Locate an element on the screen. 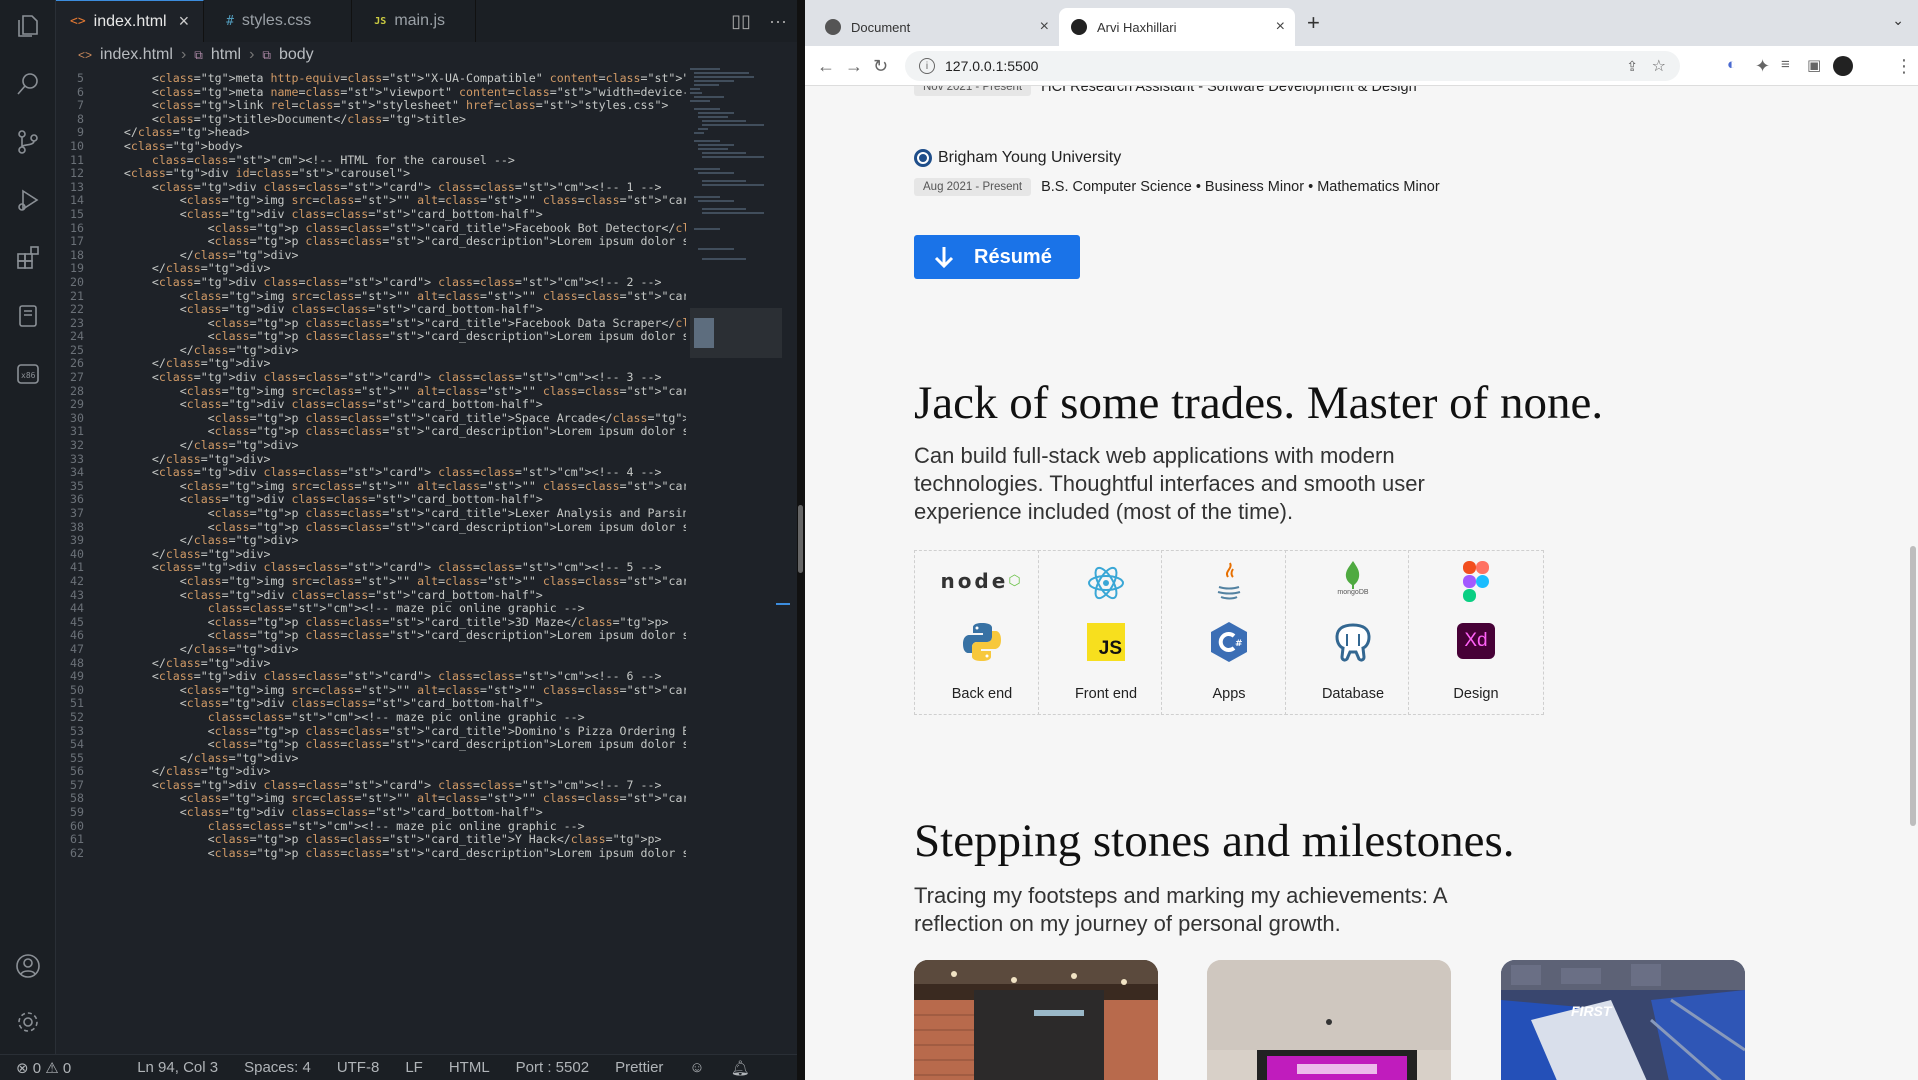 The image size is (1918, 1080). editor-scrollbar is located at coordinates (785, 560).